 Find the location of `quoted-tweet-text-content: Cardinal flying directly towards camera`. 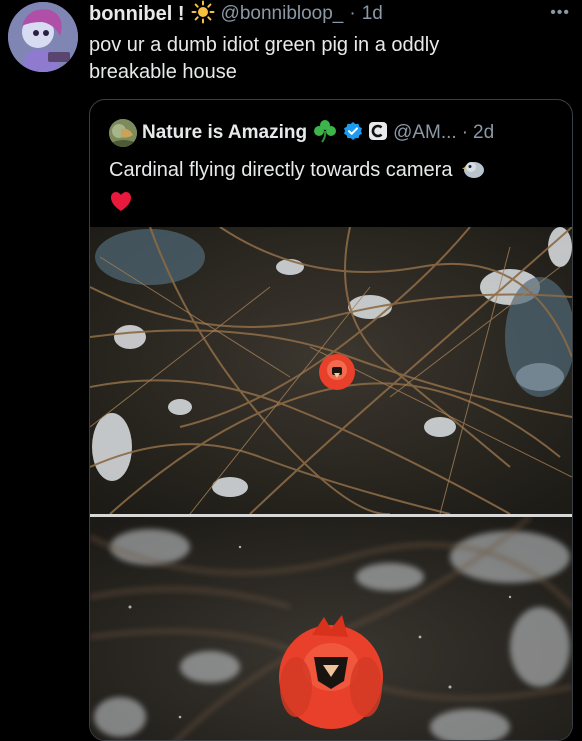

quoted-tweet-text-content: Cardinal flying directly towards camera is located at coordinates (281, 170).